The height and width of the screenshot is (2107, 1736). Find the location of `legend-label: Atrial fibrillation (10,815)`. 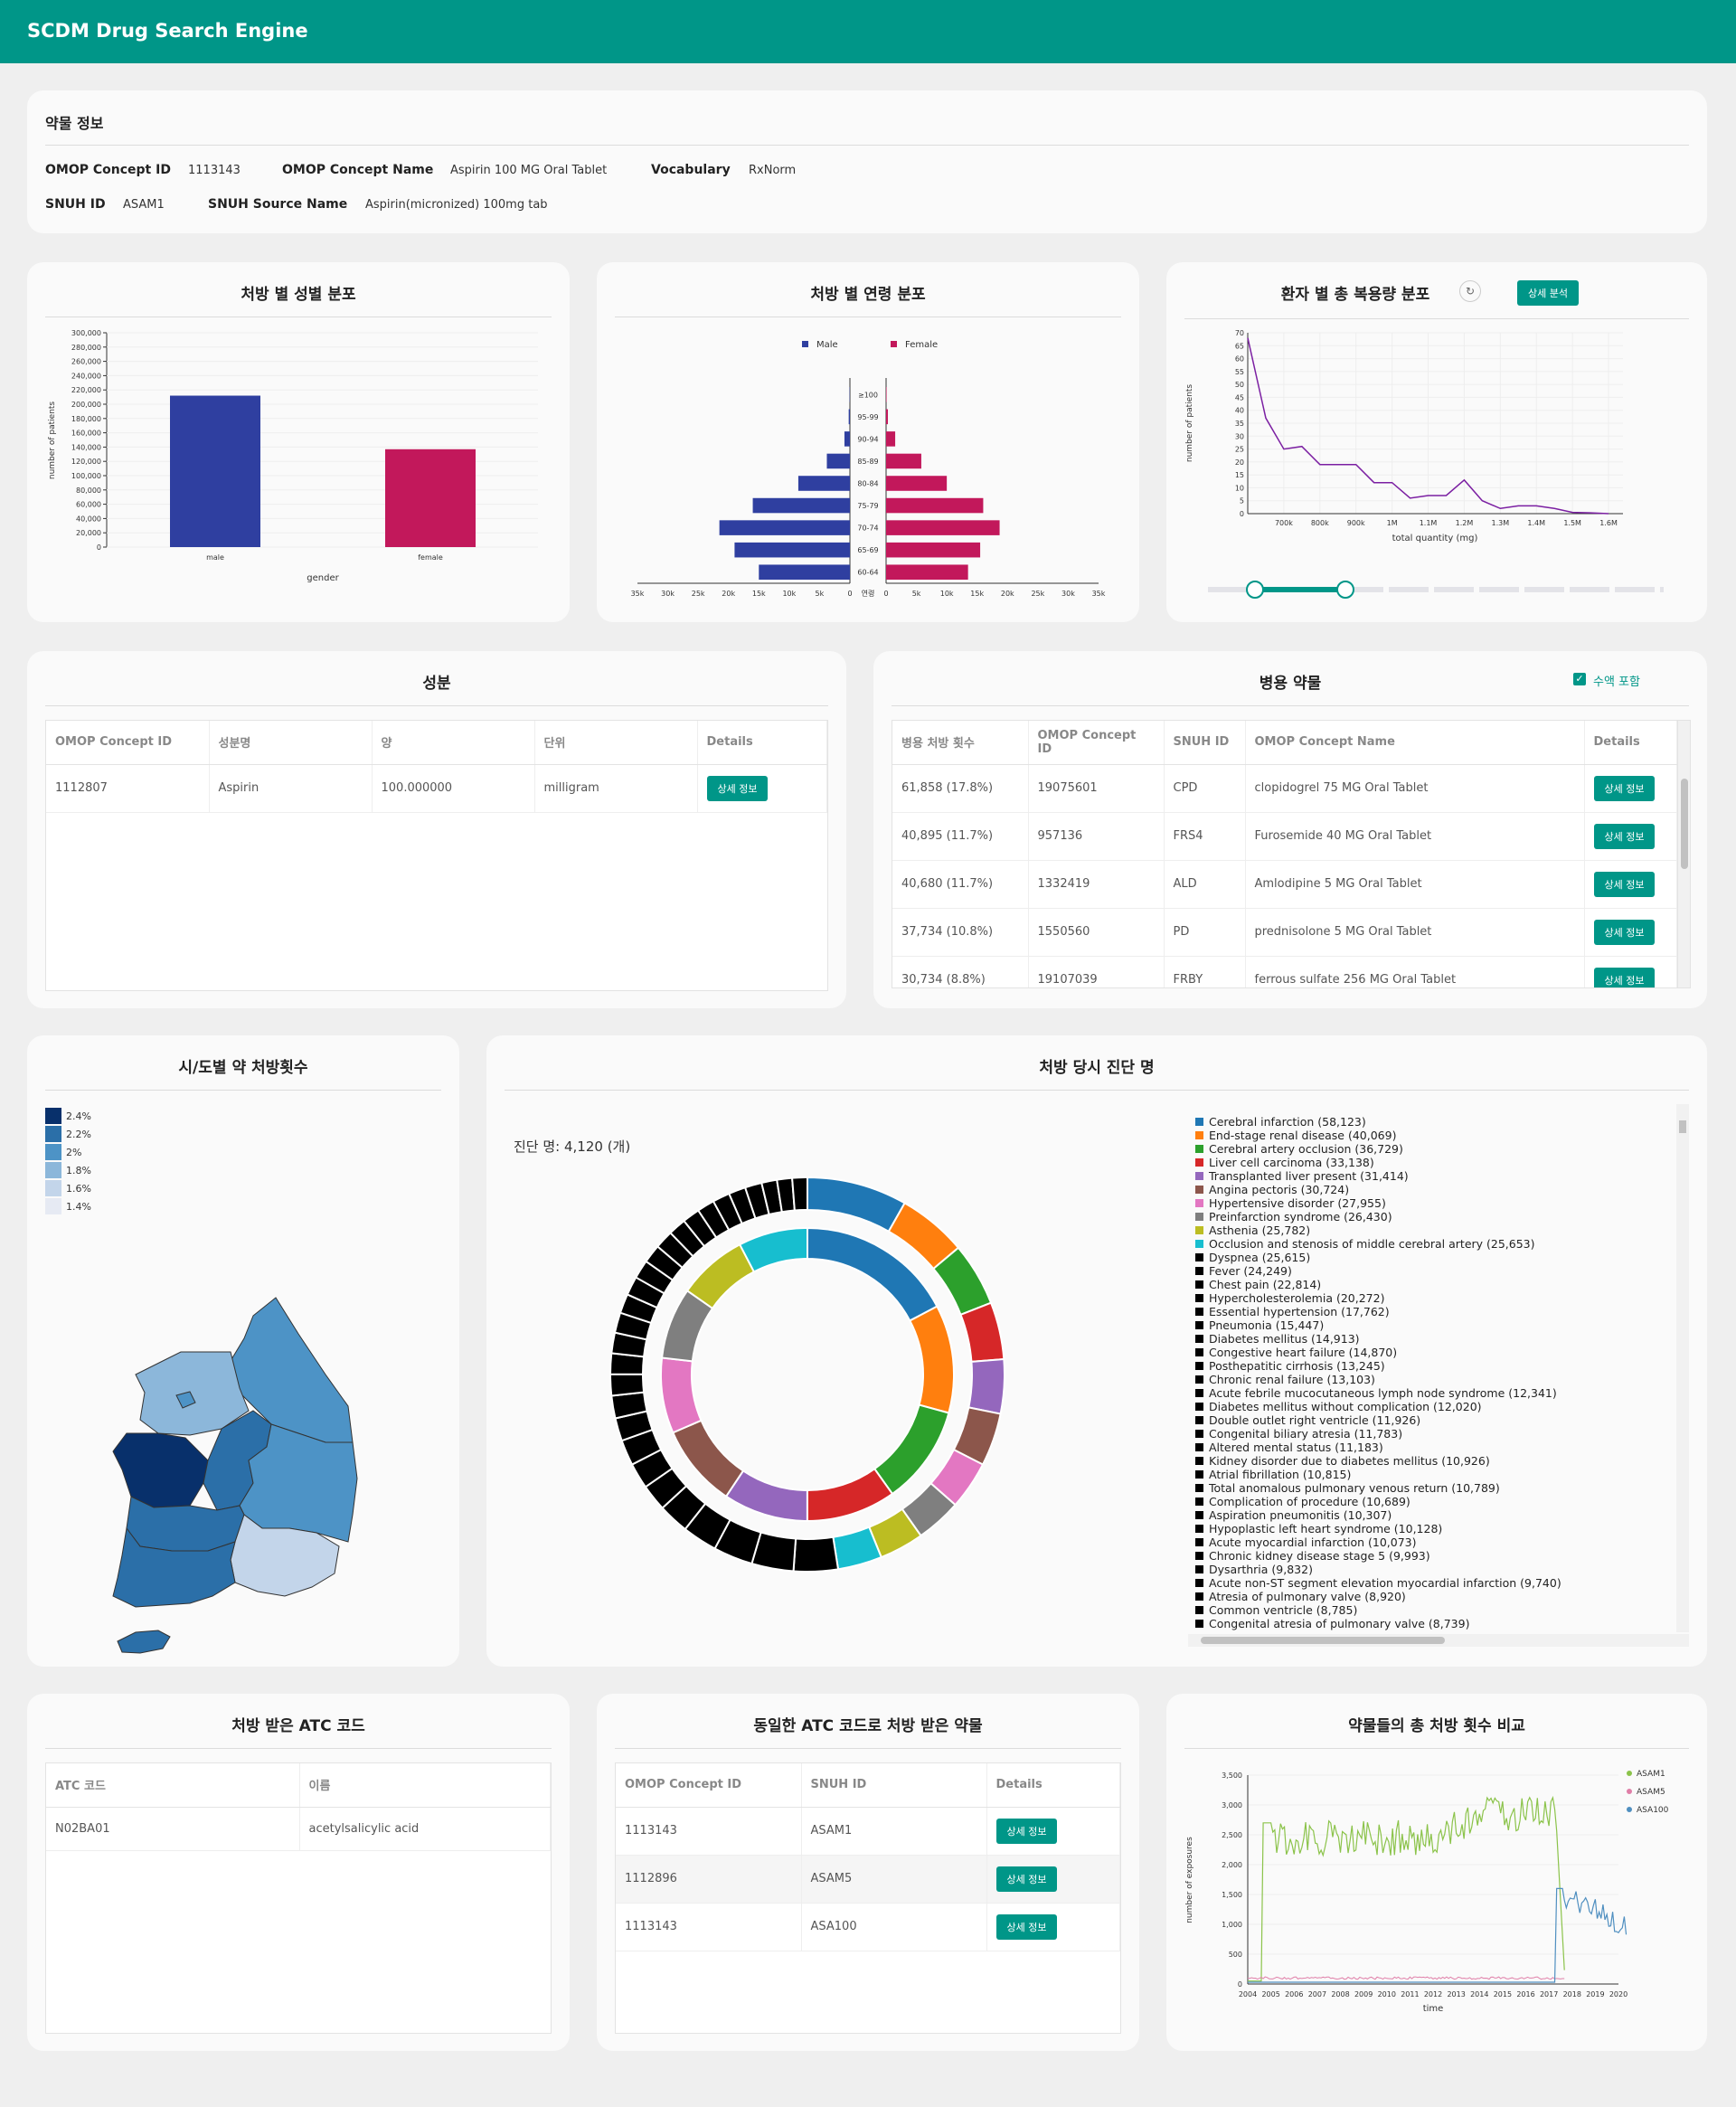

legend-label: Atrial fibrillation (10,815) is located at coordinates (1281, 1474).